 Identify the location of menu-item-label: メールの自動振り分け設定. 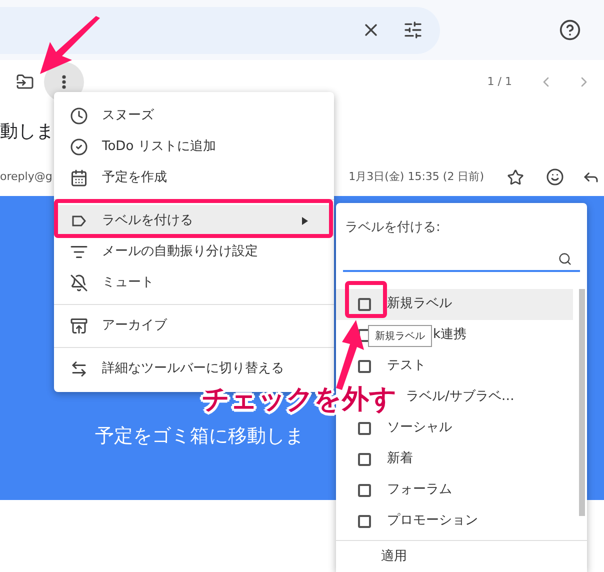
(180, 251).